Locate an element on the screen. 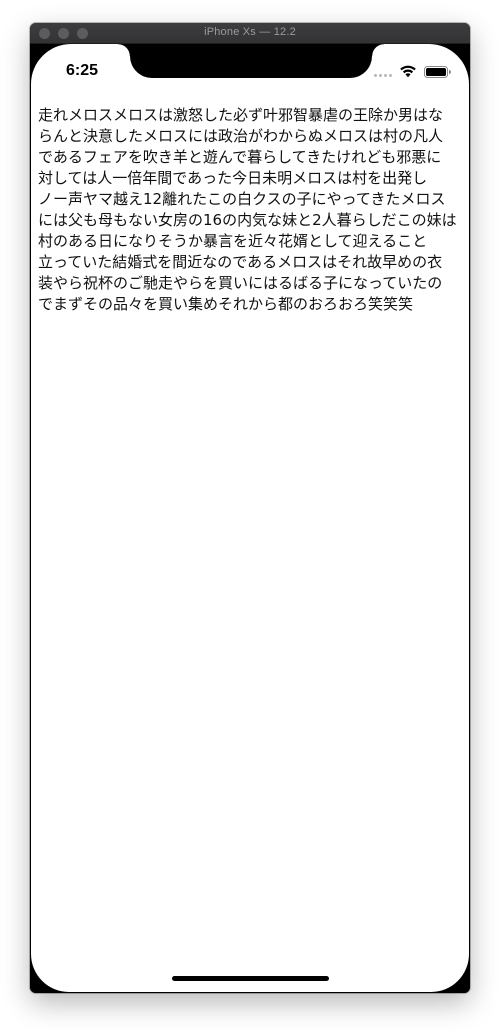 This screenshot has width=500, height=1030. battery-icon is located at coordinates (437, 72).